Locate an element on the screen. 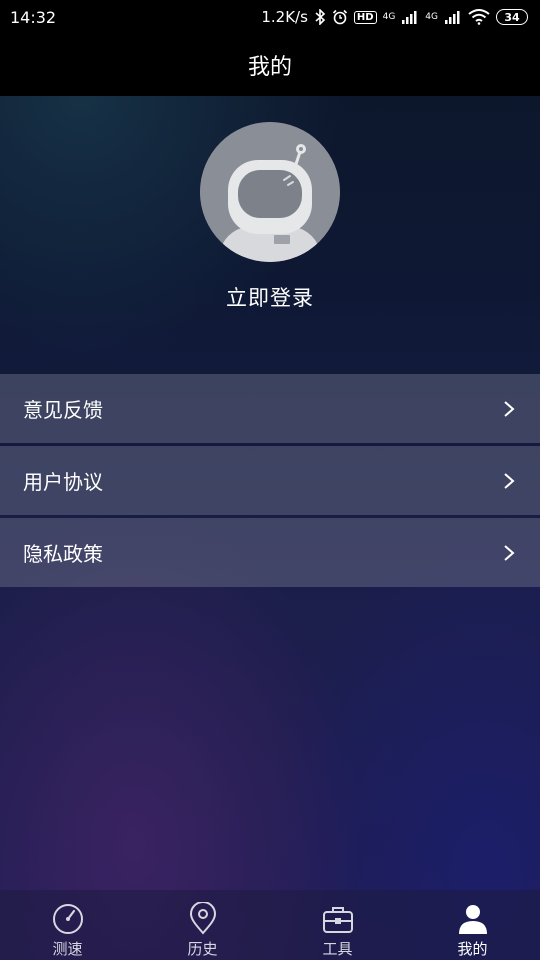  hd-badge: HD is located at coordinates (365, 17).